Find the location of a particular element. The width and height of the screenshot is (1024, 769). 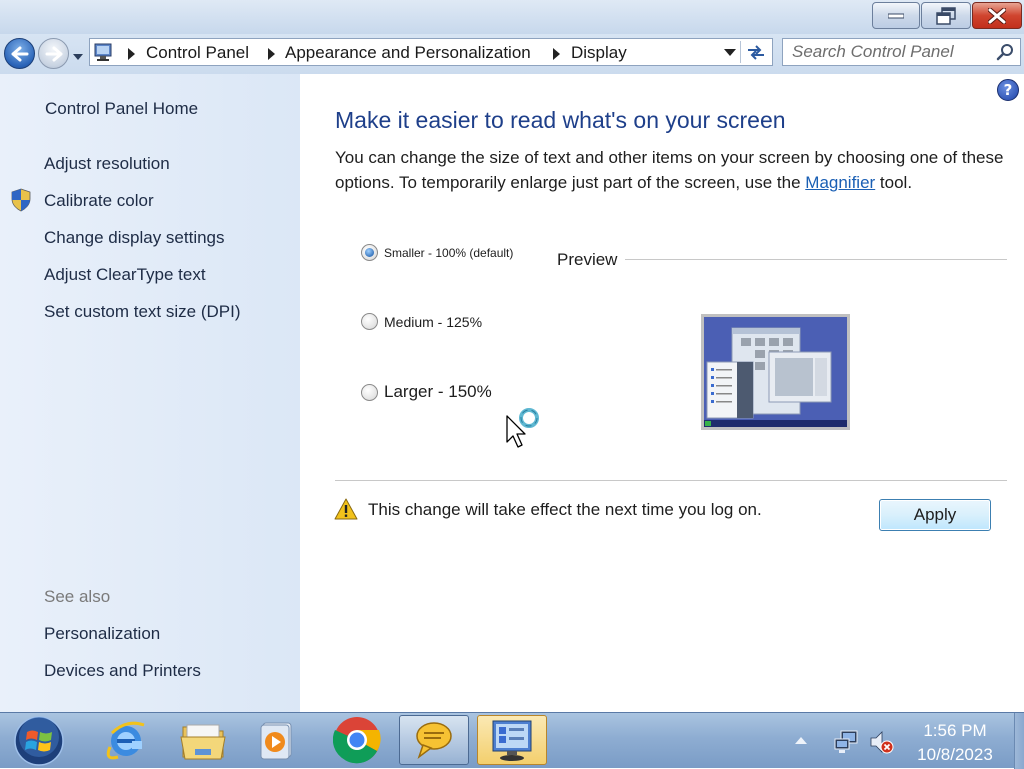

address-dropdown-icon is located at coordinates (730, 52).